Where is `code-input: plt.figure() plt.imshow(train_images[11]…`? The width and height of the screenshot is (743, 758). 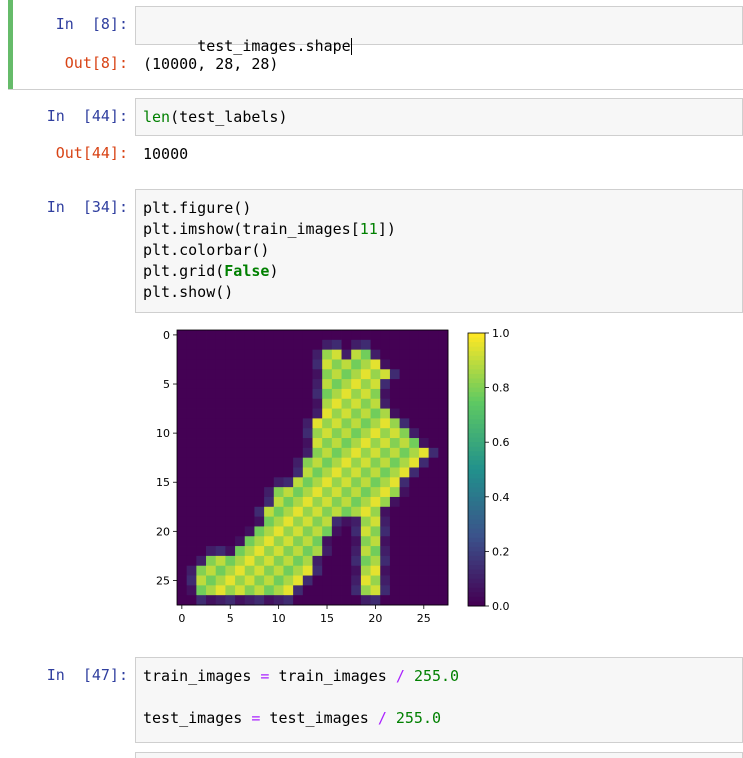
code-input: plt.figure() plt.imshow(train_images[11]… is located at coordinates (439, 251).